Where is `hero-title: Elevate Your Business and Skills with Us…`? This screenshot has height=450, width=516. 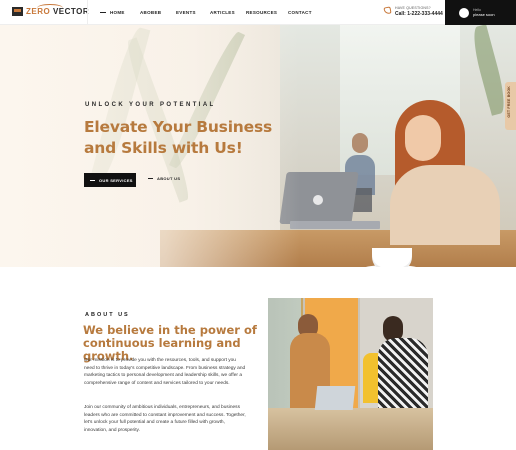
hero-title: Elevate Your Business and Skills with Us… is located at coordinates (194, 138).